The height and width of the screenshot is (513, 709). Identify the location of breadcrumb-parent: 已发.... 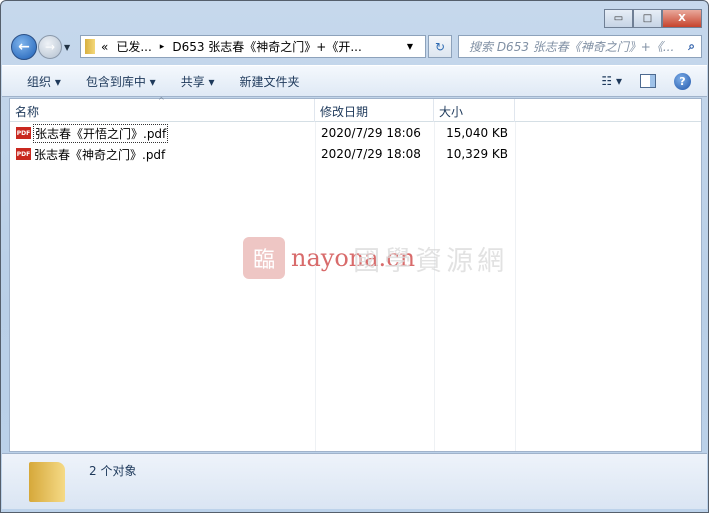
(133, 46).